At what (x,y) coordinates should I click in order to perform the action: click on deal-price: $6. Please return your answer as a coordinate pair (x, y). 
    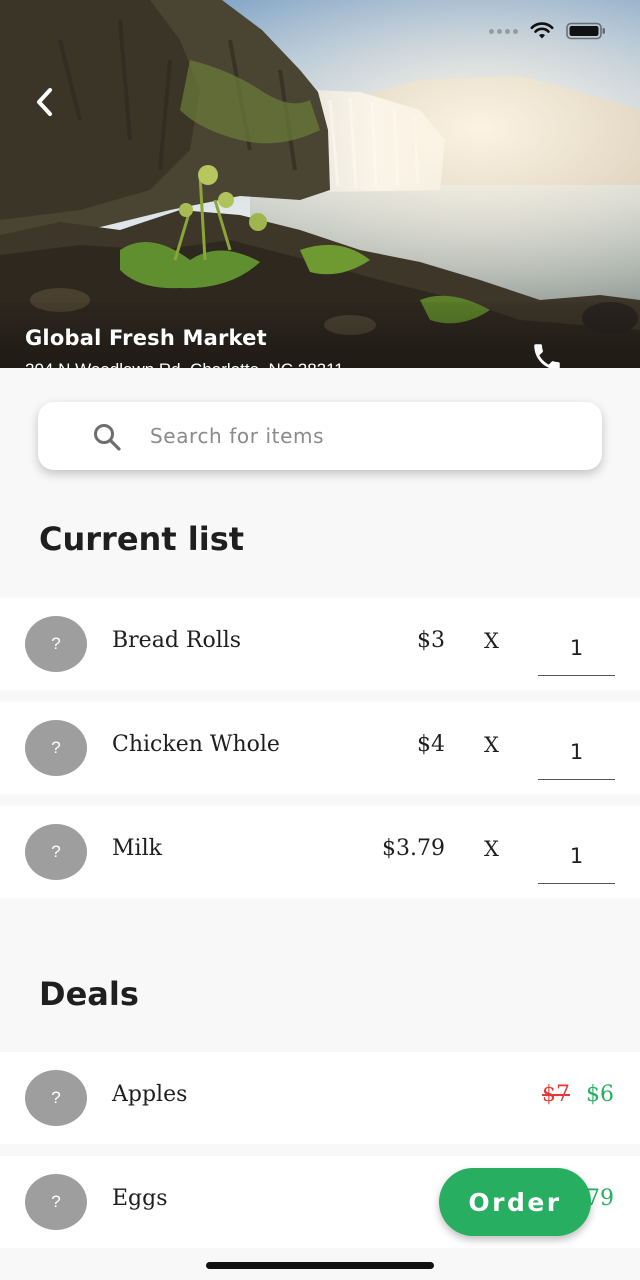
    Looking at the image, I should click on (600, 1094).